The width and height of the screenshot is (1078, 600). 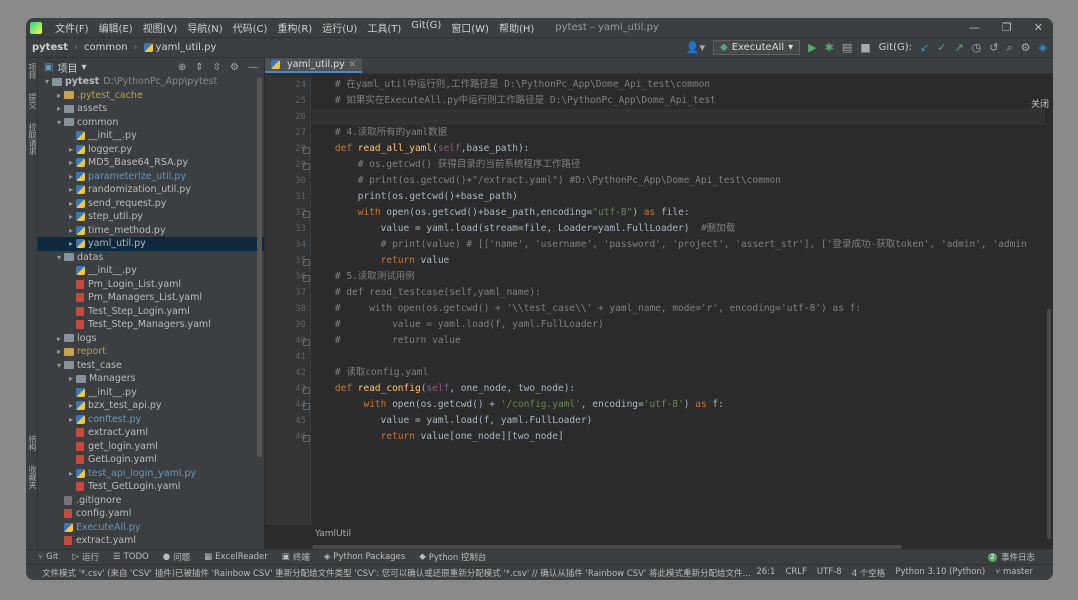 What do you see at coordinates (415, 197) in the screenshot?
I see `code-line: print(os.getcwd()+base_path)` at bounding box center [415, 197].